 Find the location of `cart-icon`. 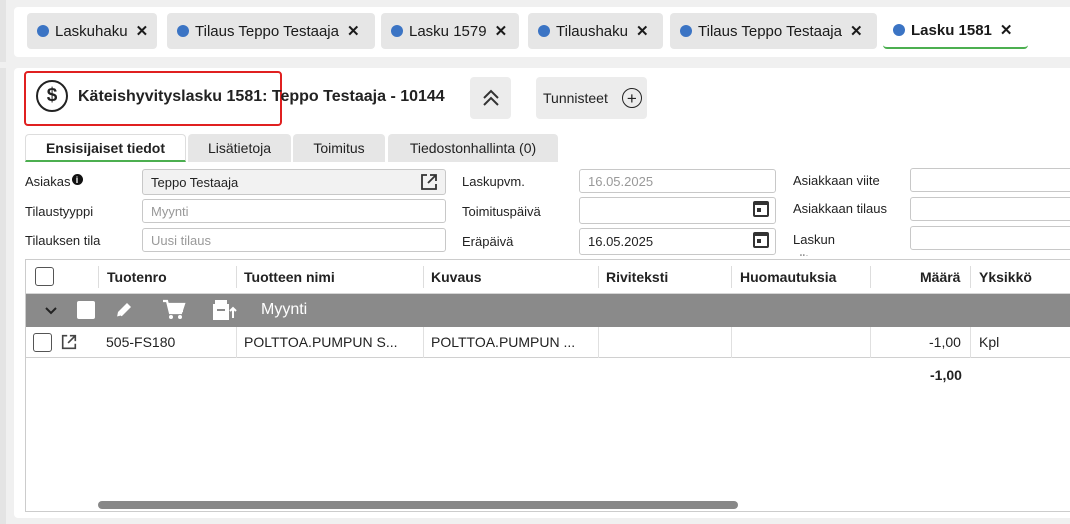

cart-icon is located at coordinates (174, 310).